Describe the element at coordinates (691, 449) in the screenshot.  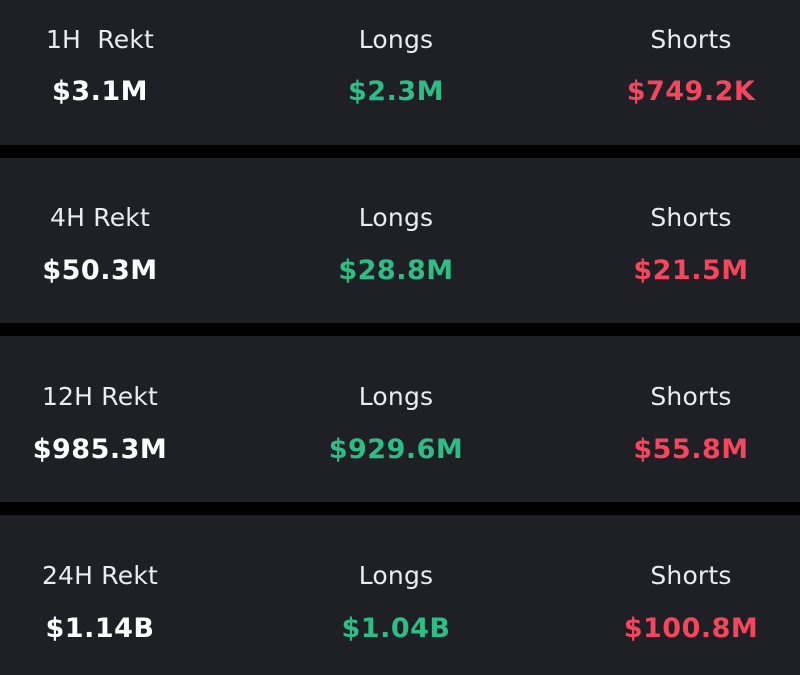
I see `shorts-value: $55.8M` at that location.